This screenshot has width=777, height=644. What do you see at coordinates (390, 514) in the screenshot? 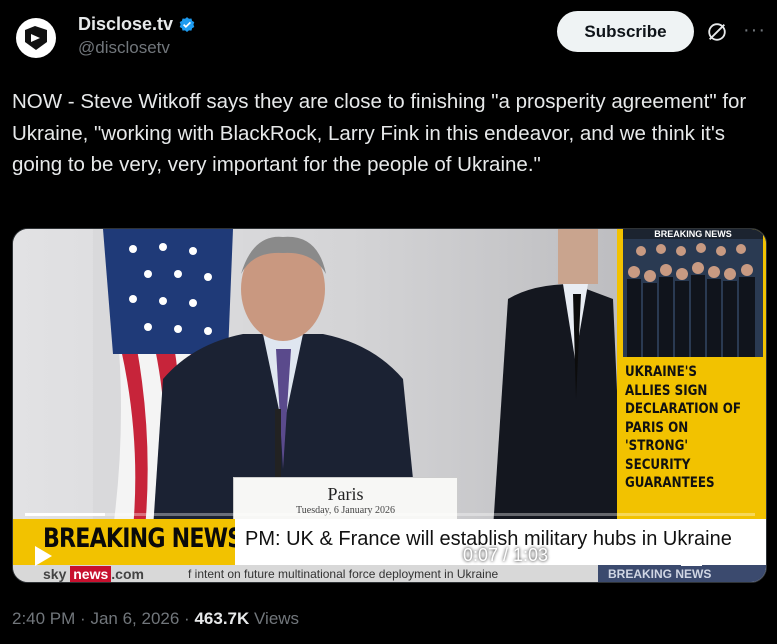
I see `video-progress-bar` at bounding box center [390, 514].